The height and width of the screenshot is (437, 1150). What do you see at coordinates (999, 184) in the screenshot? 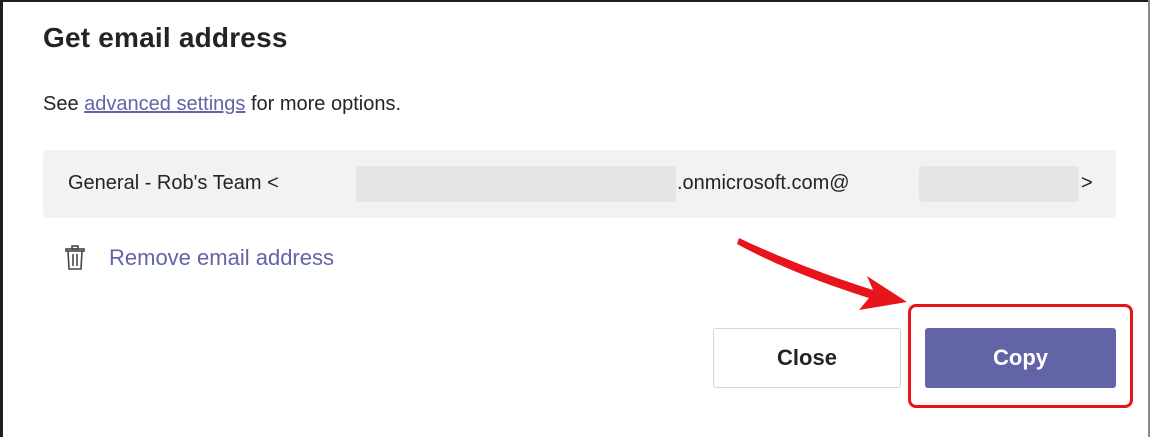
I see `redacted-email-host` at bounding box center [999, 184].